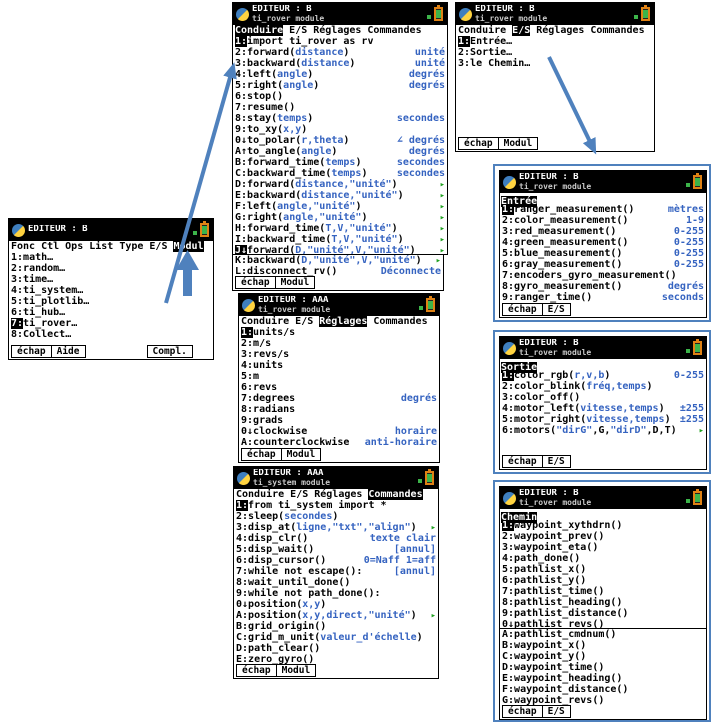  I want to click on menu-item: B: grid_origin(), so click(336, 626).